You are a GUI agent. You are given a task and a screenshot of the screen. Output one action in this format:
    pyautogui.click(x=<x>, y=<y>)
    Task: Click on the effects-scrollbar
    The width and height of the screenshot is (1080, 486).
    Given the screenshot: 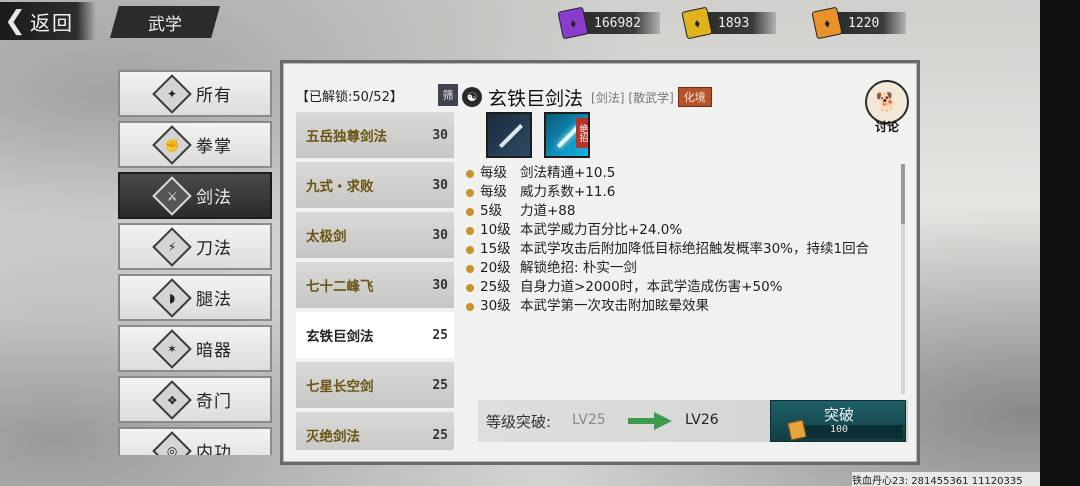 What is the action you would take?
    pyautogui.click(x=903, y=279)
    